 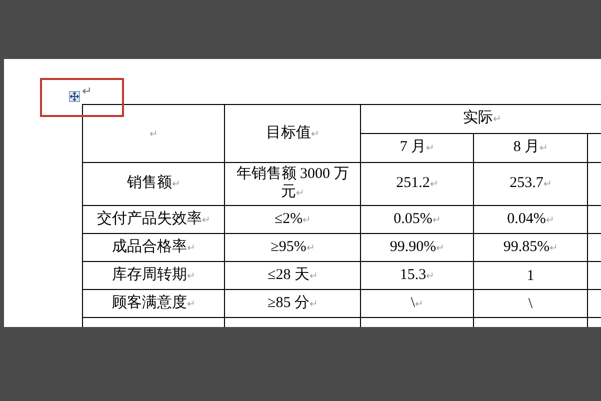 What do you see at coordinates (481, 118) in the screenshot?
I see `column-header: 实际↵` at bounding box center [481, 118].